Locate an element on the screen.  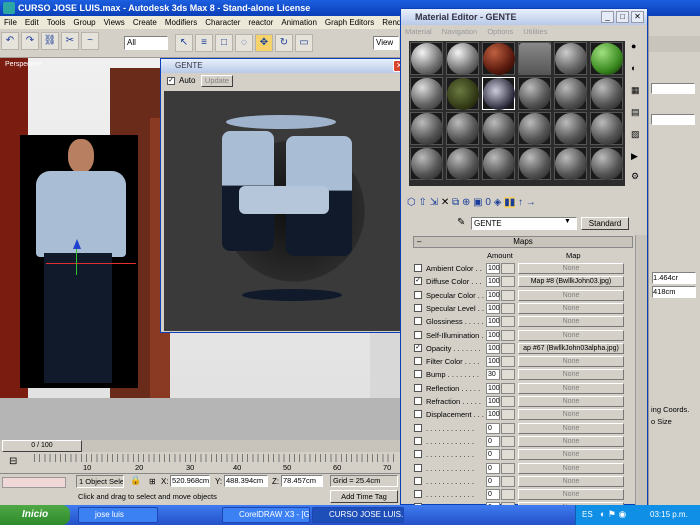
redo-icon: ↷ is located at coordinates (30, 41).